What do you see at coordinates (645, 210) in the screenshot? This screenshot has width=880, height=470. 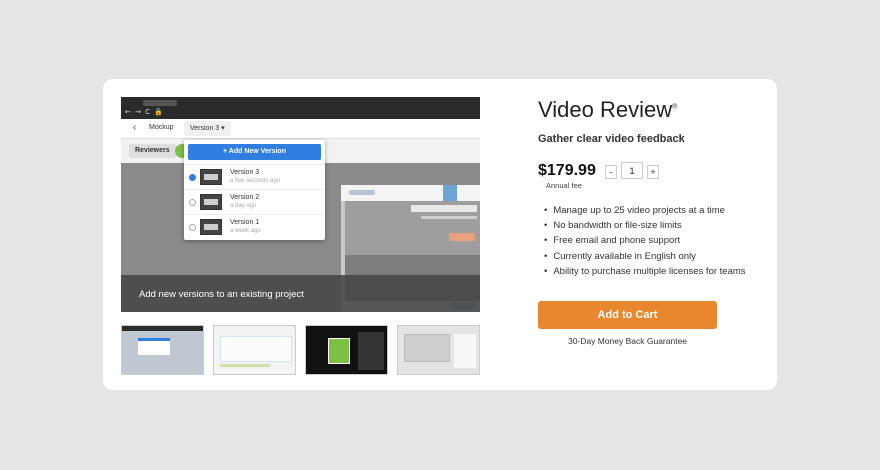 I see `list-item: Manage up to 25 video projects at a time` at bounding box center [645, 210].